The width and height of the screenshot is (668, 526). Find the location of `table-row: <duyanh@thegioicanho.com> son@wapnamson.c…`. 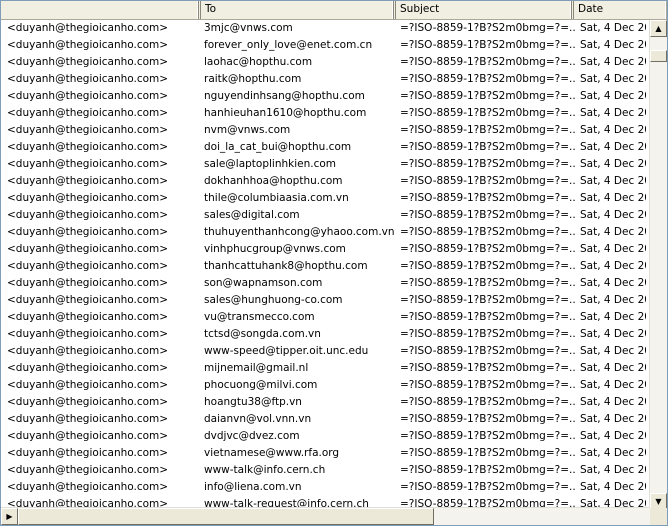

table-row: <duyanh@thegioicanho.com> son@wapnamson.c… is located at coordinates (323, 283).